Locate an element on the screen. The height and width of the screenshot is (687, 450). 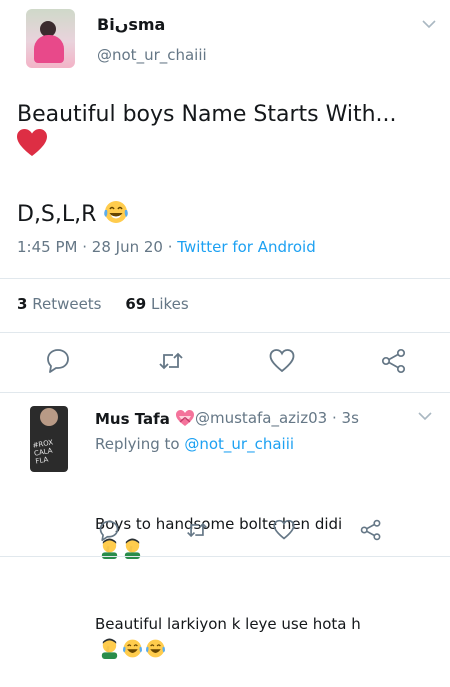
emoji-group is located at coordinates (132, 648).